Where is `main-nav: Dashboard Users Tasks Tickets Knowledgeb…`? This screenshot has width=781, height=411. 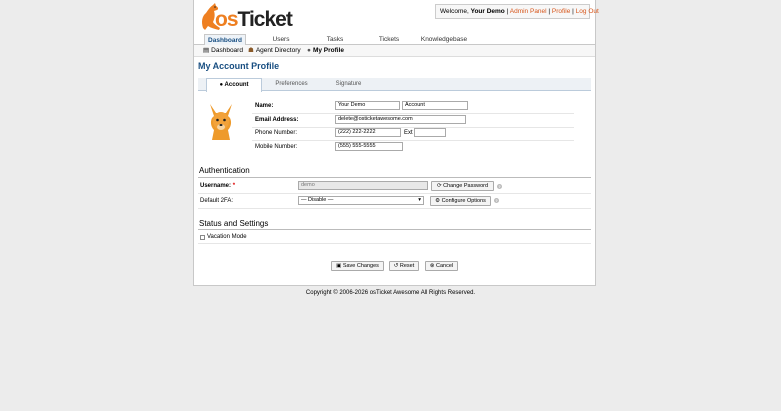 main-nav: Dashboard Users Tasks Tickets Knowledgeb… is located at coordinates (394, 40).